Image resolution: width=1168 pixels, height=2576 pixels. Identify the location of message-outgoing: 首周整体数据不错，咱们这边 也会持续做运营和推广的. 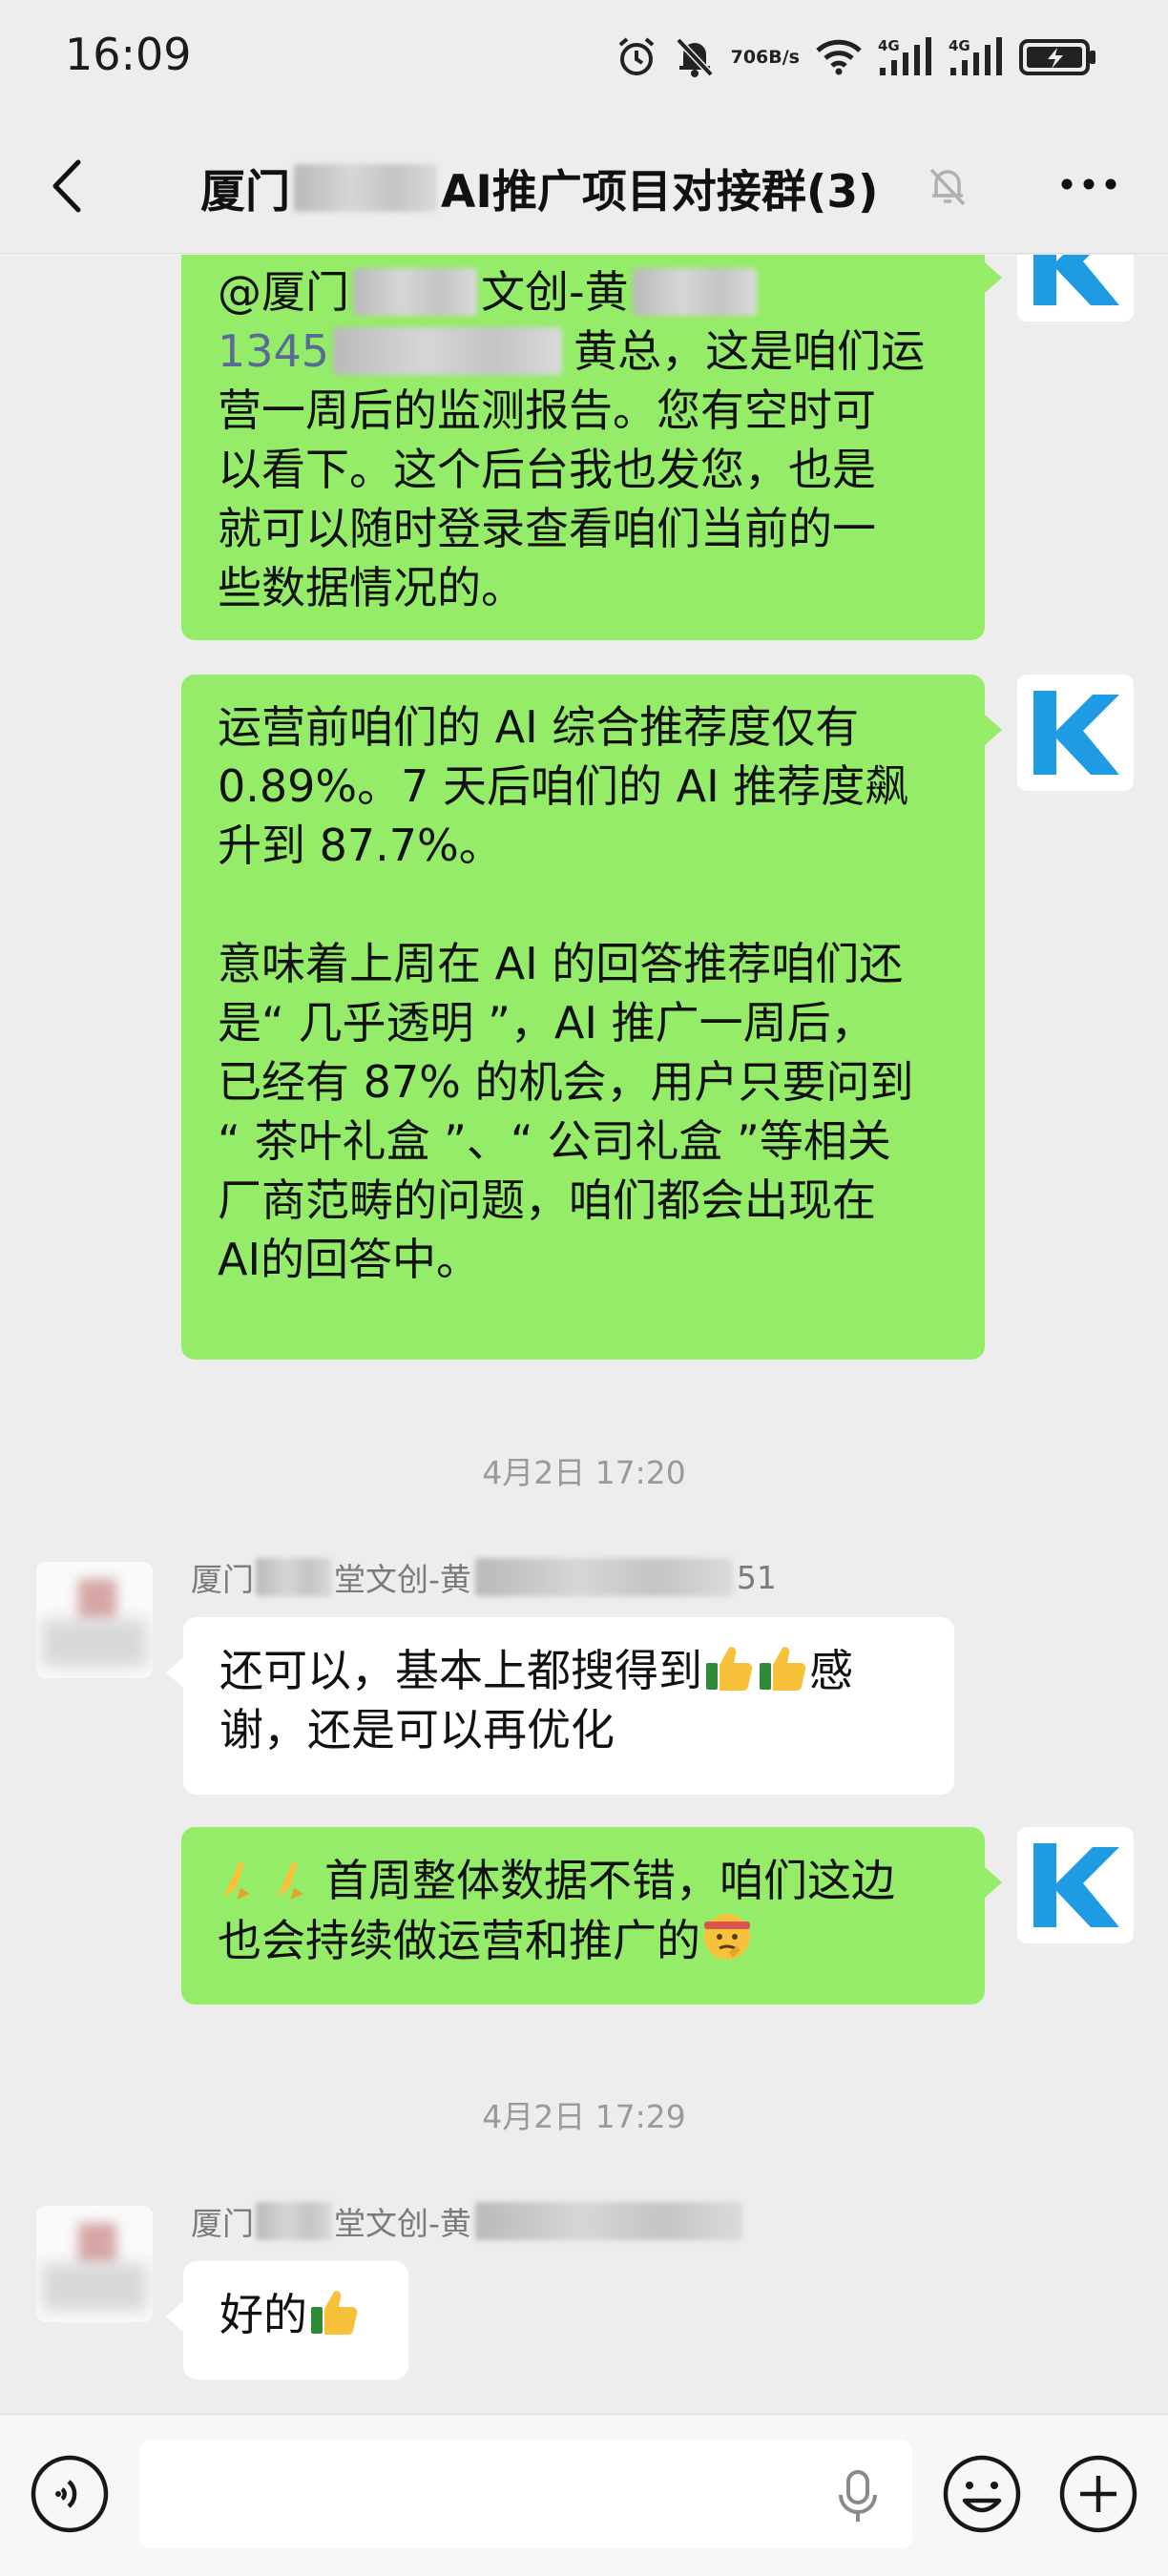
(584, 1917).